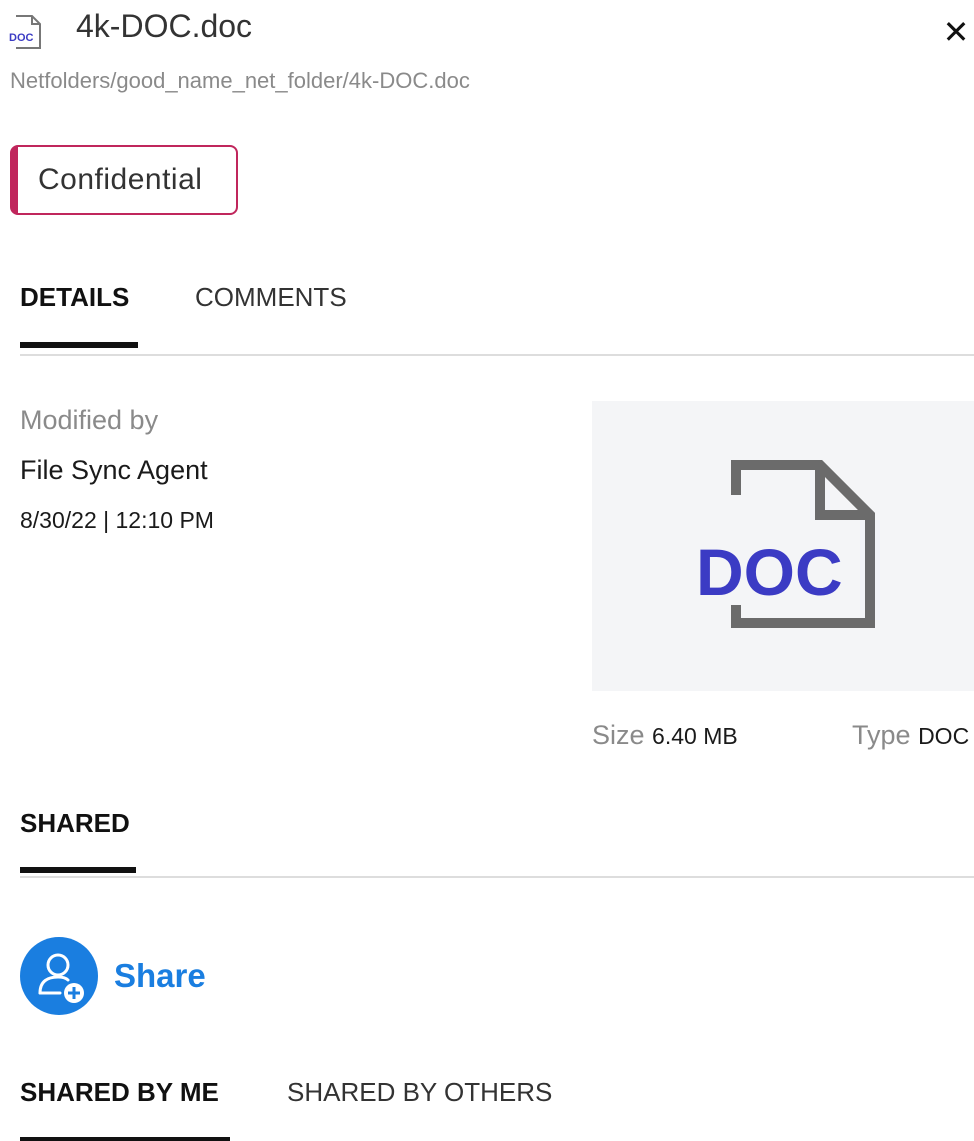 This screenshot has height=1141, width=974. What do you see at coordinates (618, 735) in the screenshot?
I see `size-label: Size` at bounding box center [618, 735].